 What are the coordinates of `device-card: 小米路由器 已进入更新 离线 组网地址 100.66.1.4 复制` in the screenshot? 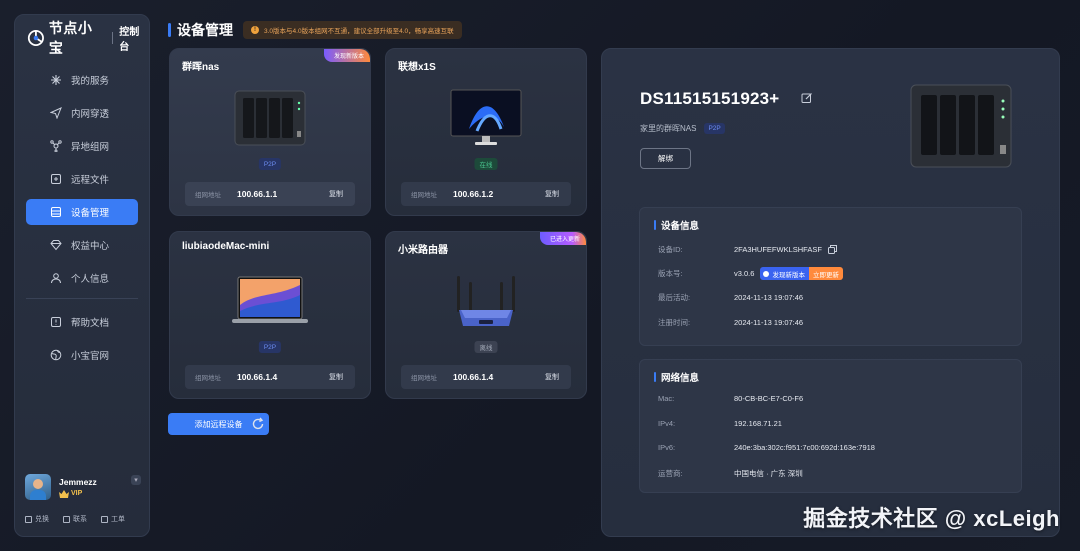 It's located at (486, 315).